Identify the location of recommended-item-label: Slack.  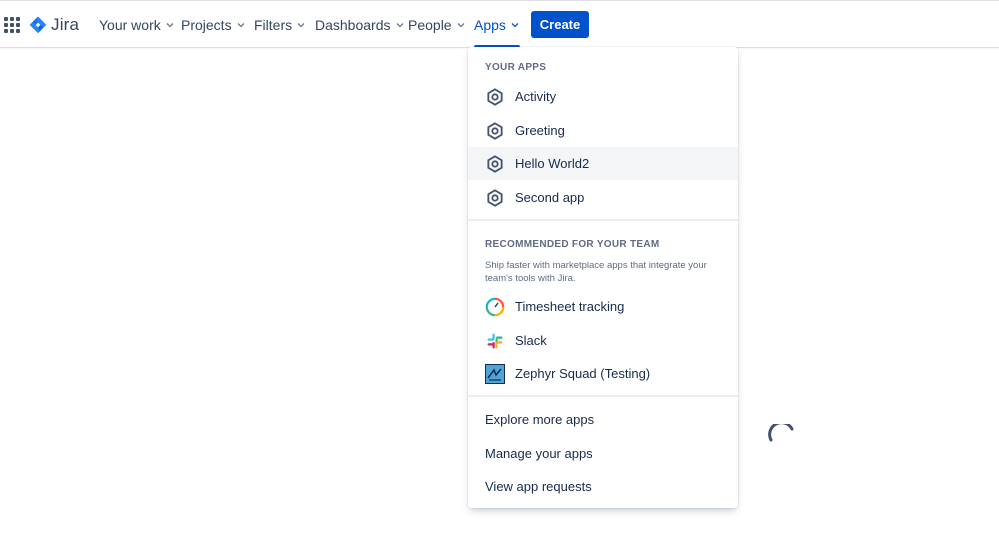
(531, 340).